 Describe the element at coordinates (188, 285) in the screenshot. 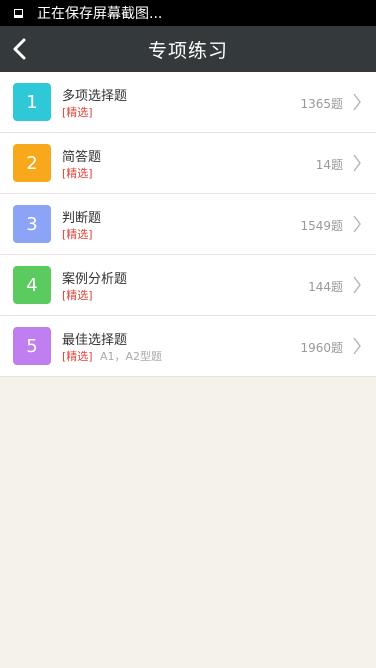

I see `list-item: 4 案例分析题 [精选] 144题` at that location.